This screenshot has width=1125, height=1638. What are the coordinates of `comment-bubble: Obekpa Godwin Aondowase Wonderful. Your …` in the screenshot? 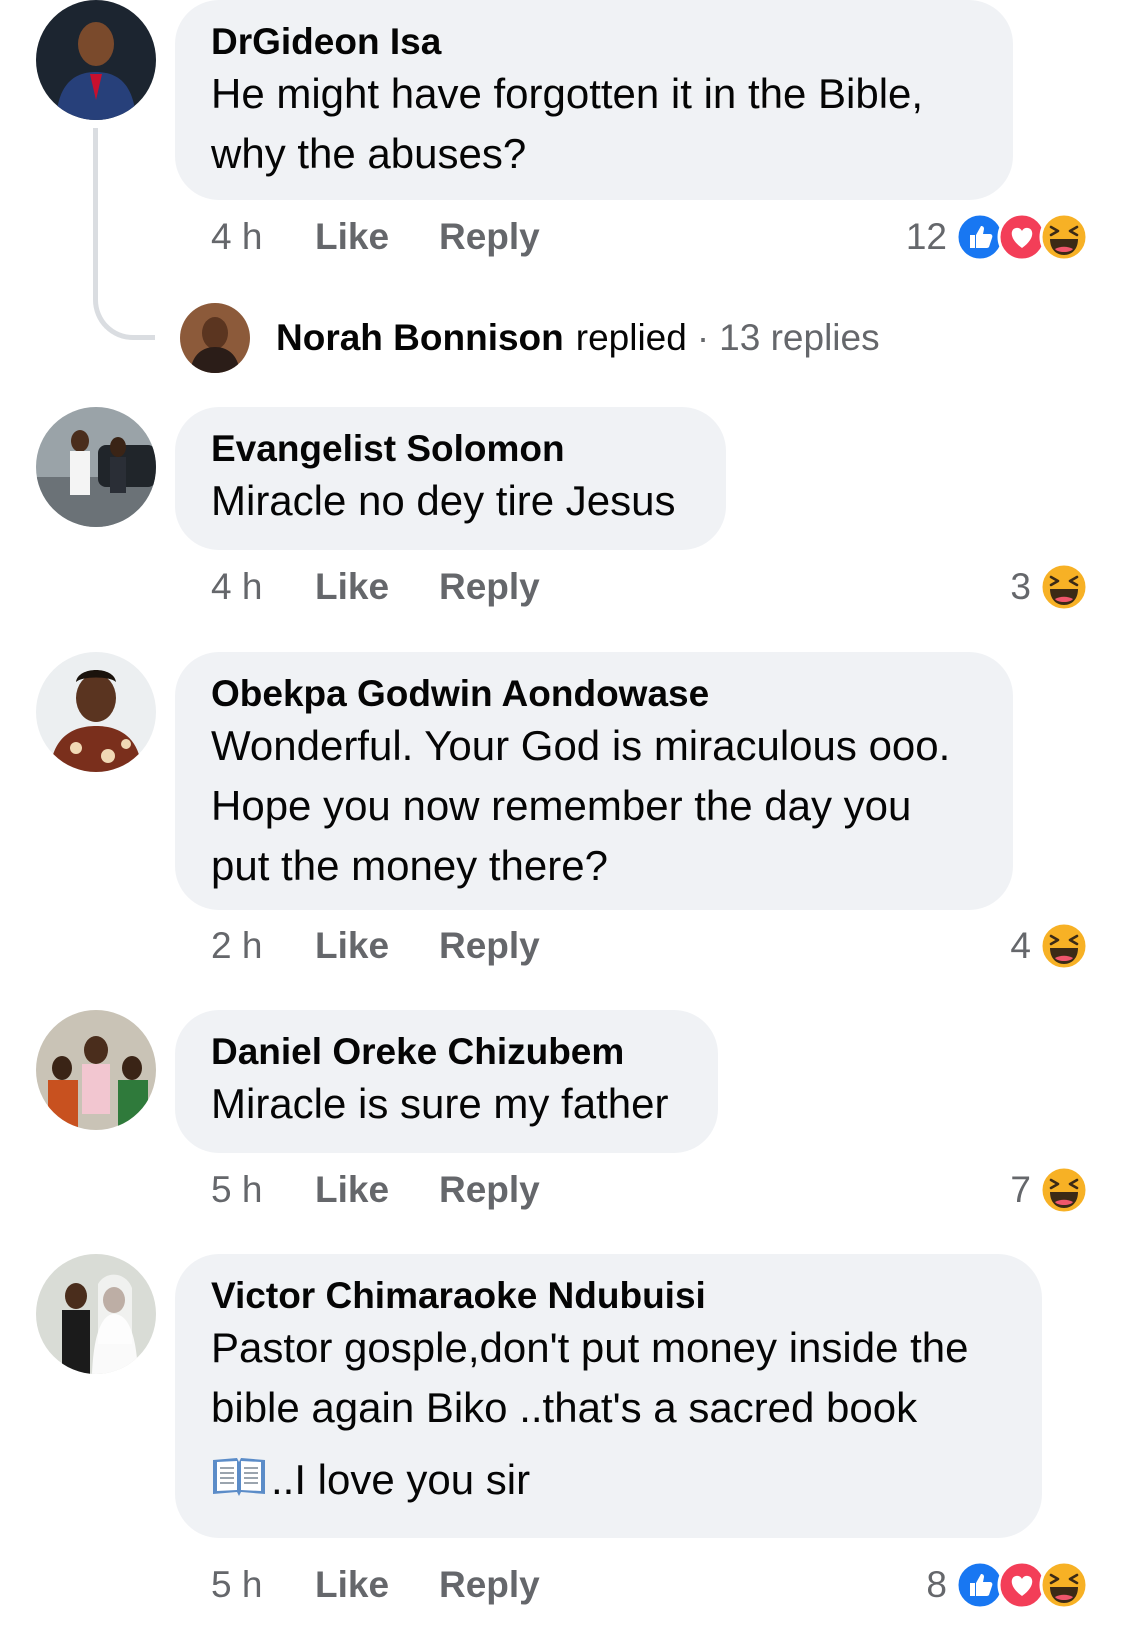 It's located at (594, 781).